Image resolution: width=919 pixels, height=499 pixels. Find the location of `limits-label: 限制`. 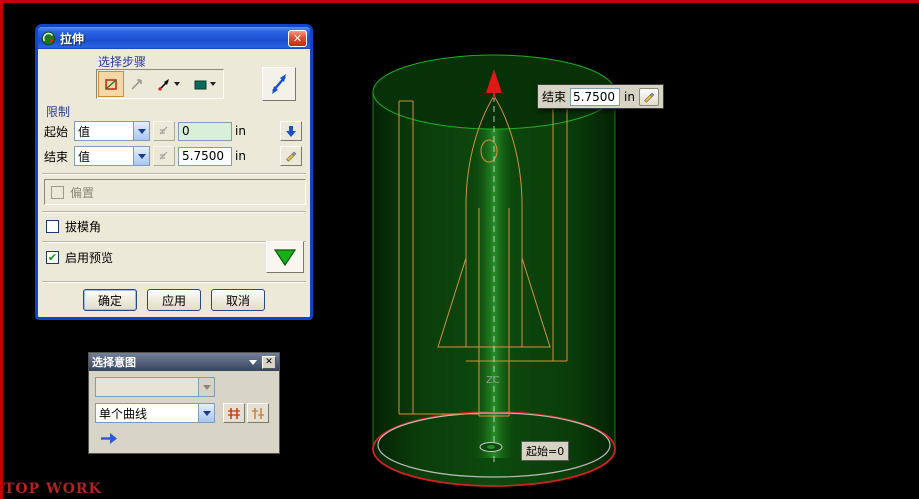

limits-label: 限制 is located at coordinates (58, 112).